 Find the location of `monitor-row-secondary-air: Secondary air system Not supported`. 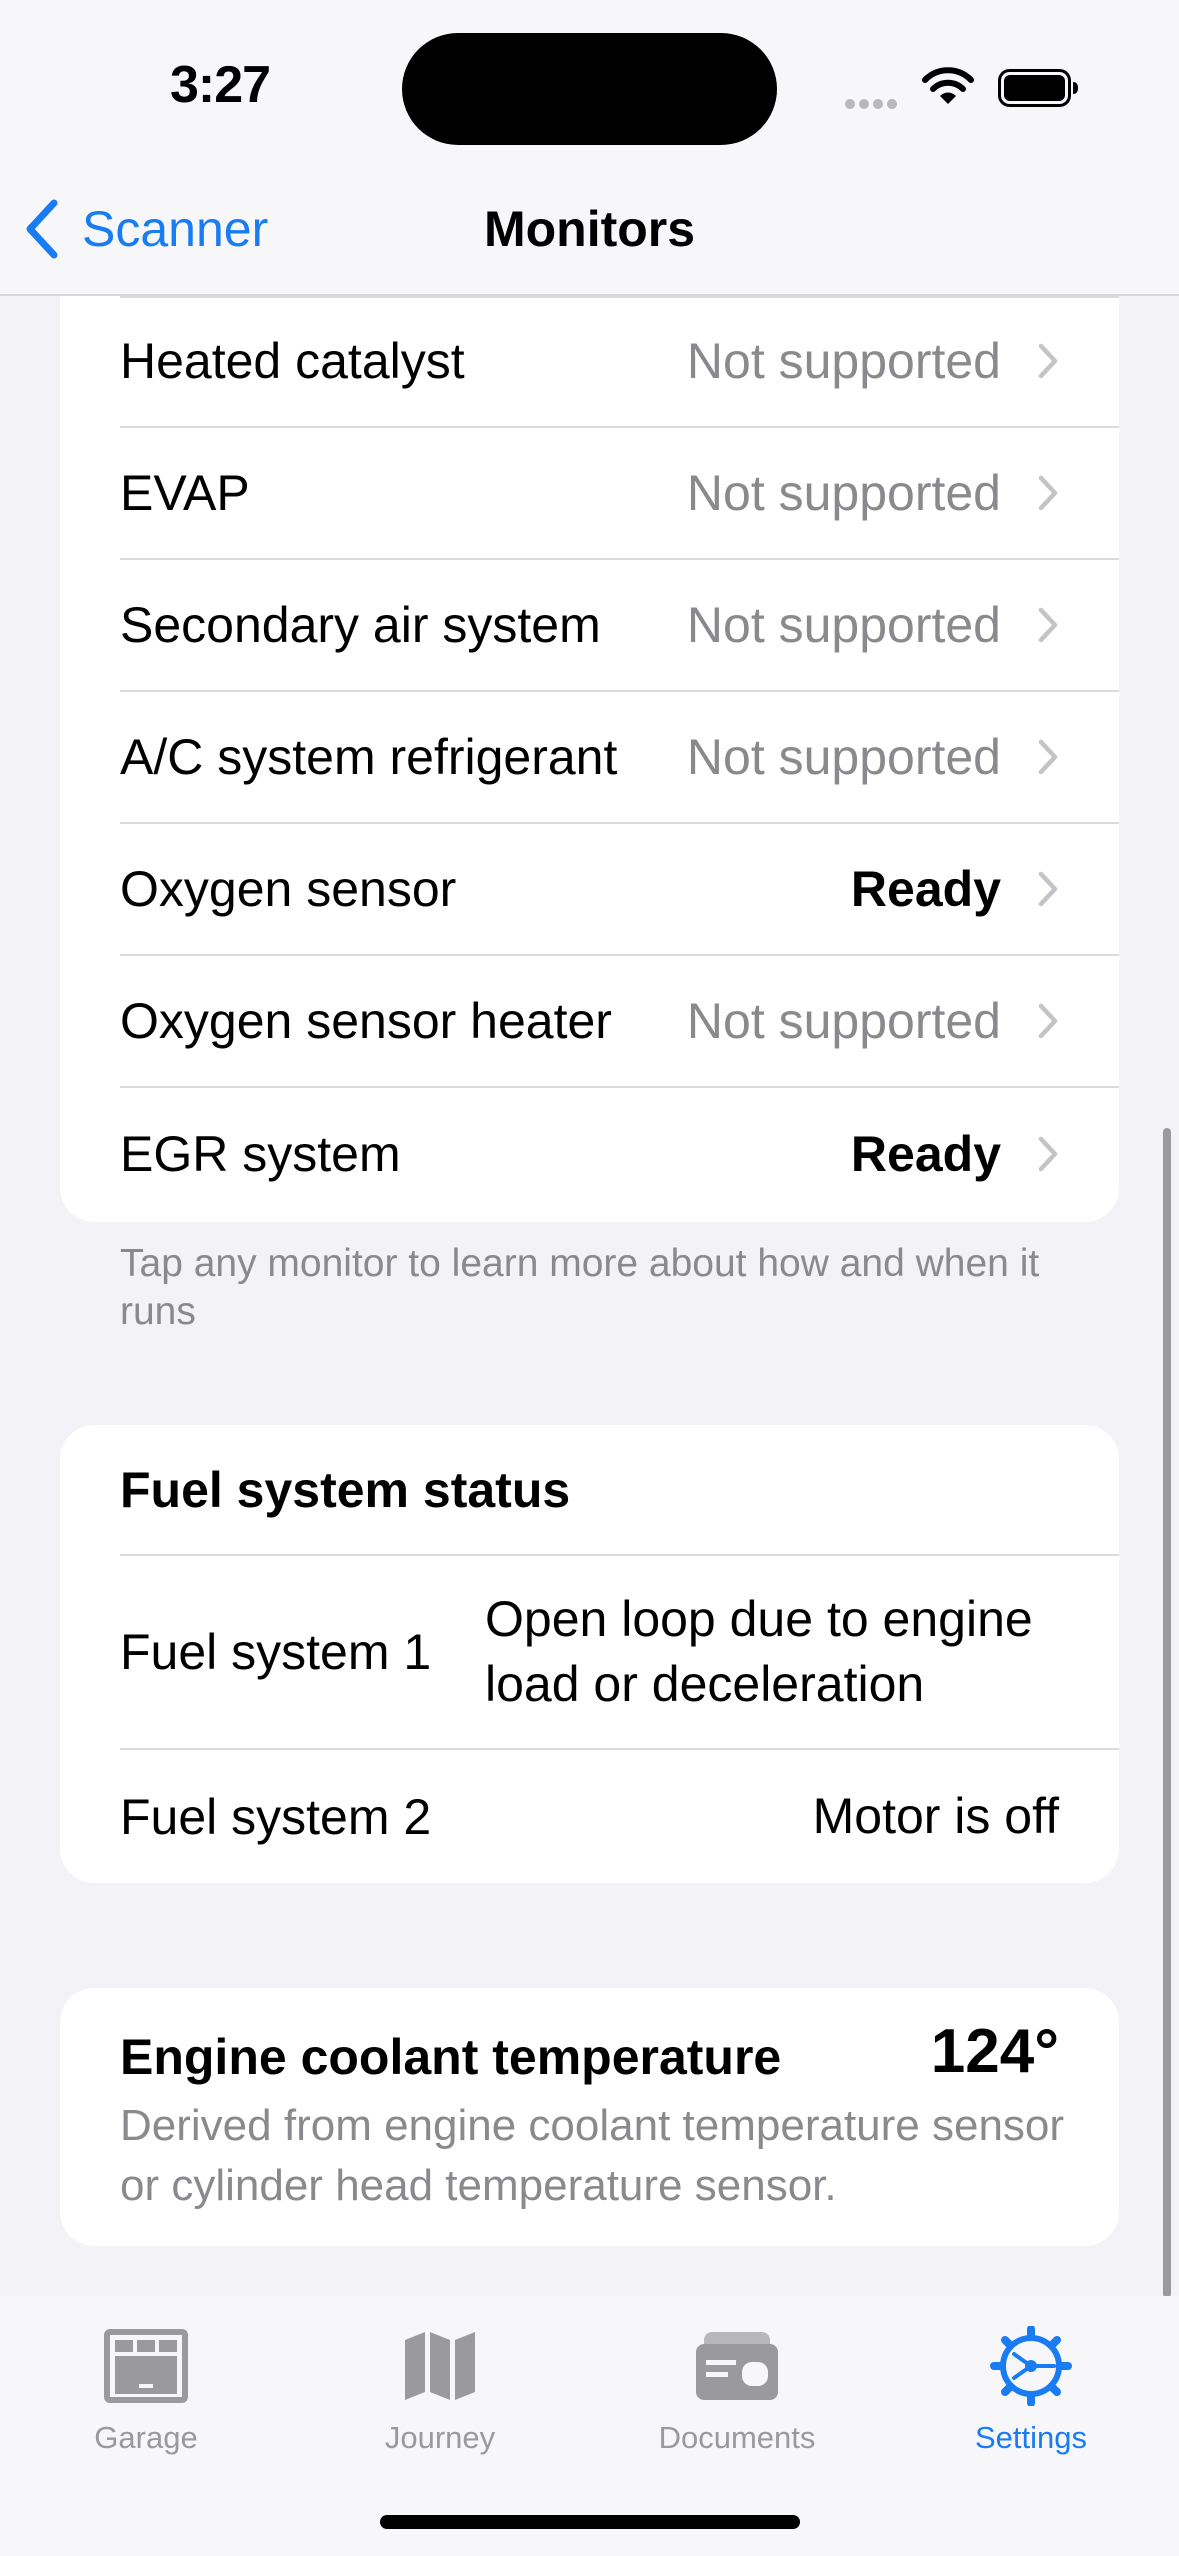

monitor-row-secondary-air: Secondary air system Not supported is located at coordinates (619, 626).